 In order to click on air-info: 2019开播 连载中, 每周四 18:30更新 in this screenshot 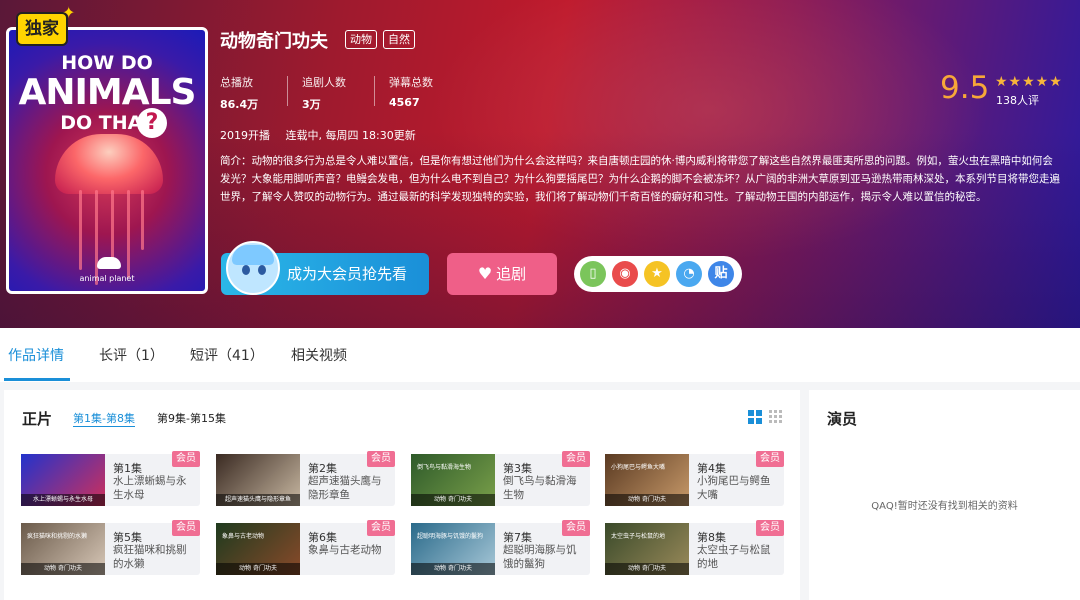, I will do `click(318, 135)`.